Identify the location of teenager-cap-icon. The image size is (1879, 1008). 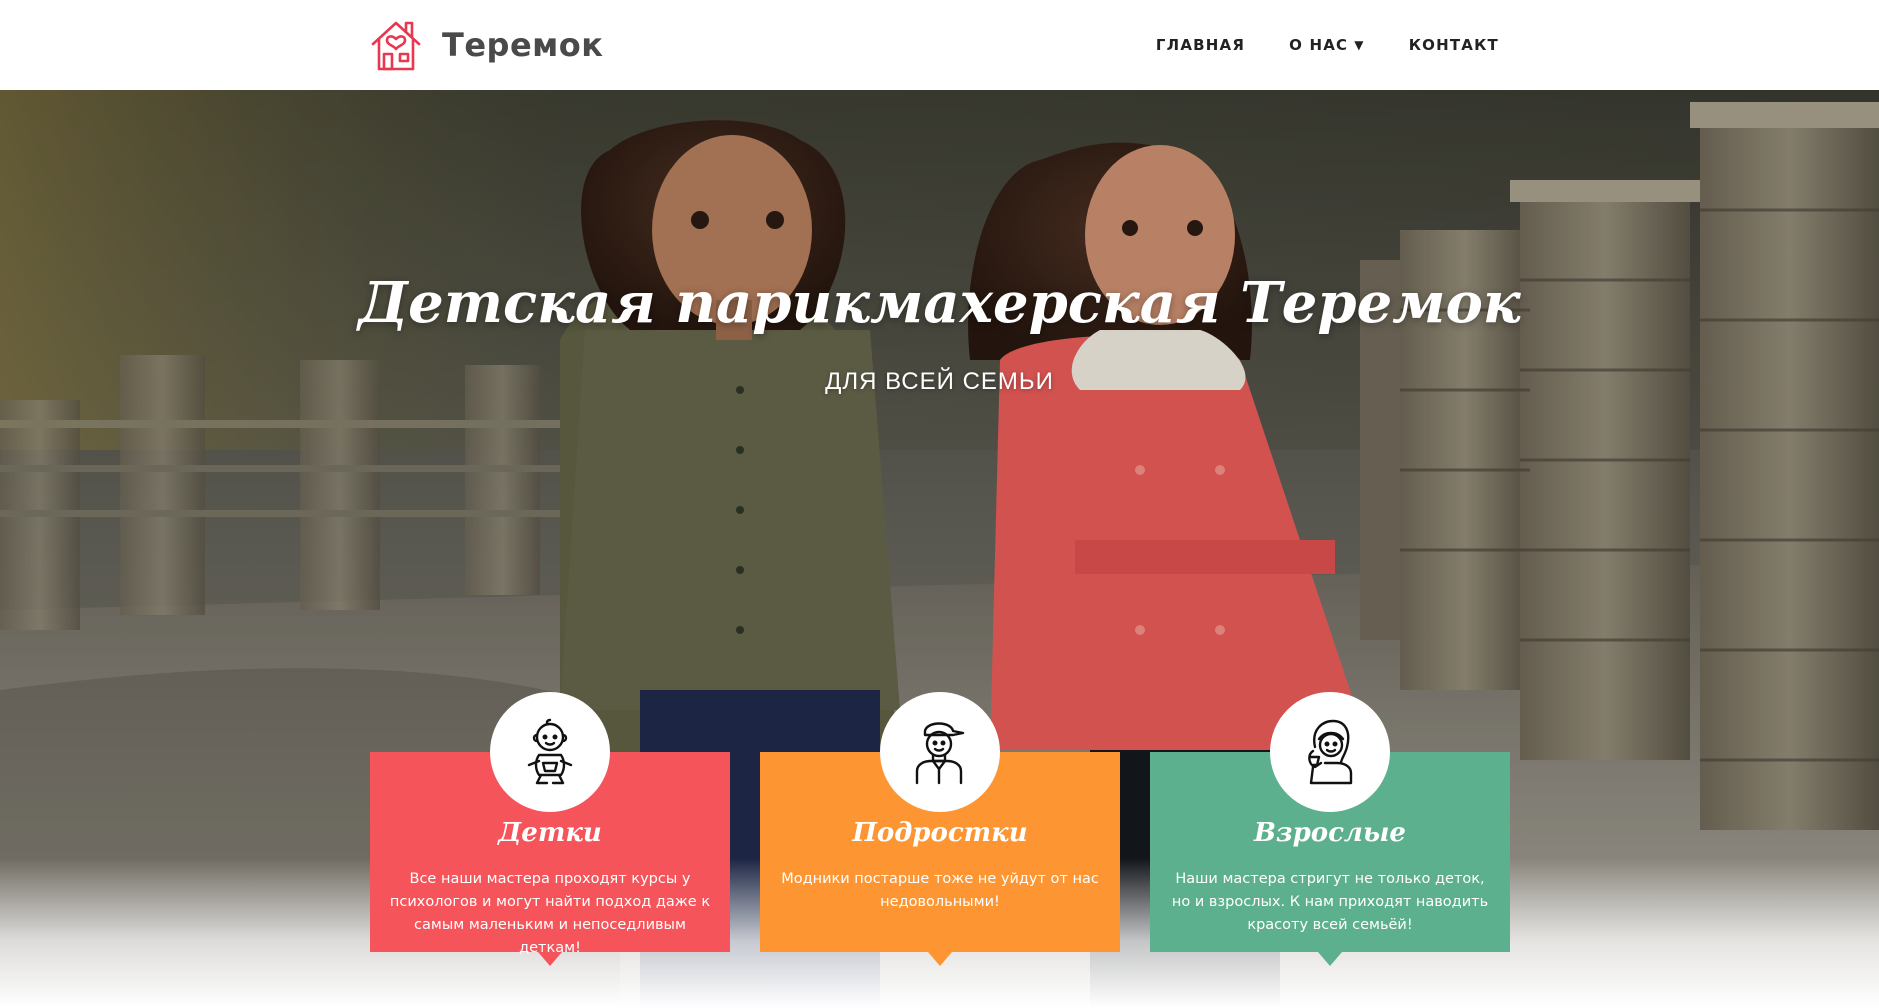
(940, 753).